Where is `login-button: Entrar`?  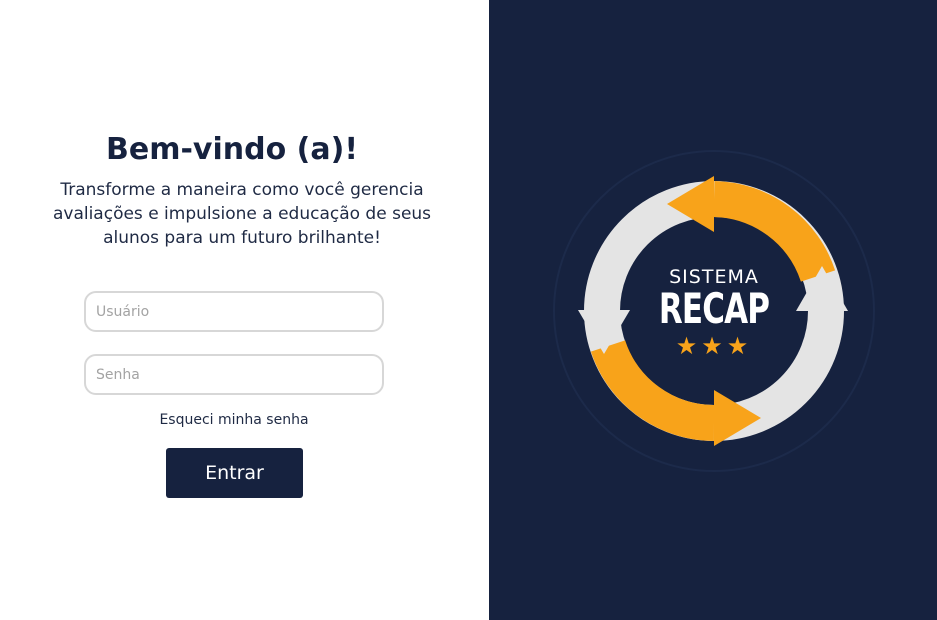
login-button: Entrar is located at coordinates (234, 473).